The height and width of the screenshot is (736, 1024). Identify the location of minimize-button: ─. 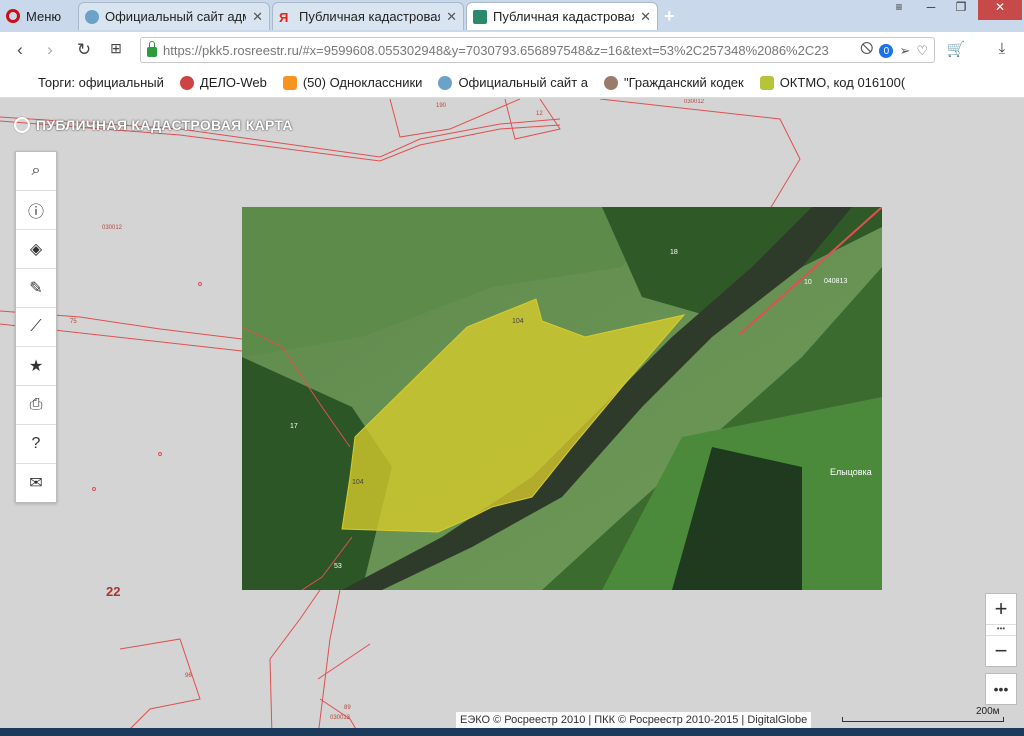
(931, 10).